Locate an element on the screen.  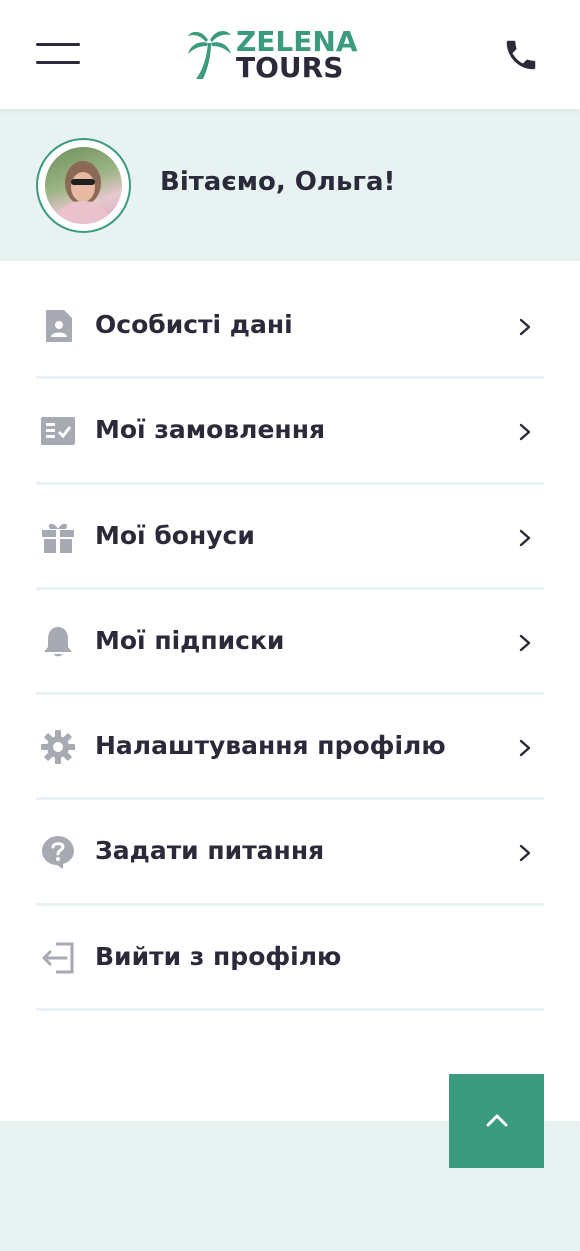
menu-item-personal-data: Особисті дані is located at coordinates (290, 327).